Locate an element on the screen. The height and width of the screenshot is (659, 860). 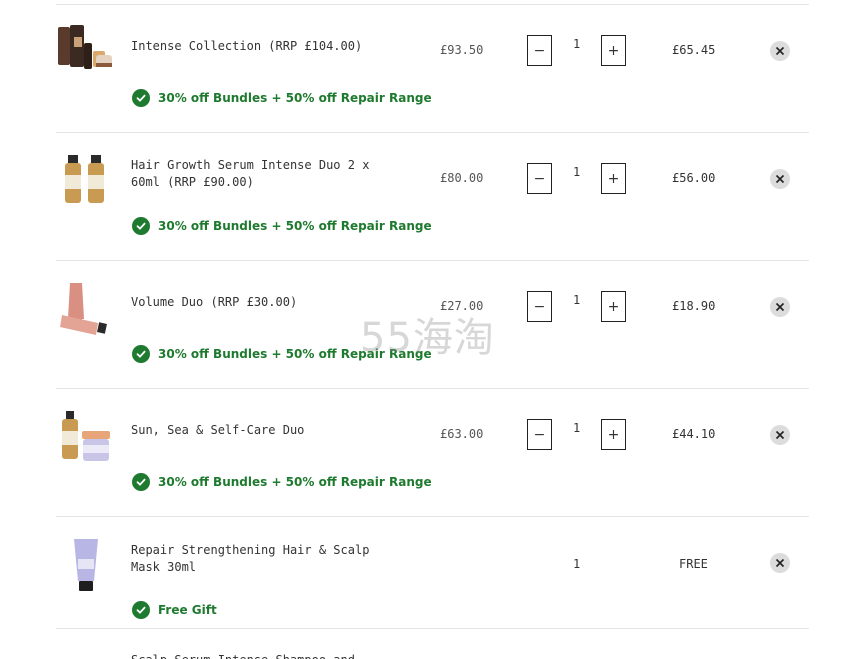
line-total: FREE is located at coordinates (693, 564).